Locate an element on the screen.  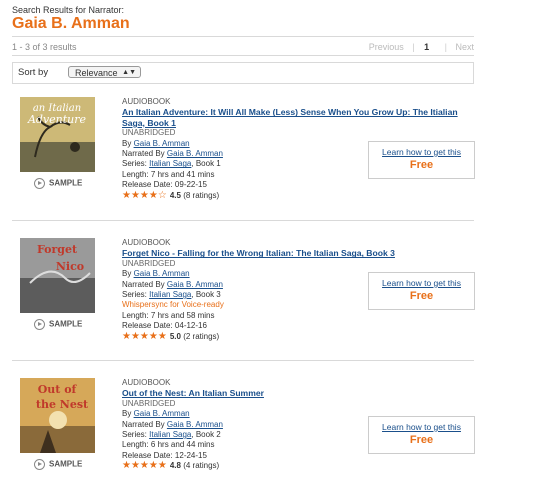
rating-value: 5.0 is located at coordinates (175, 336).